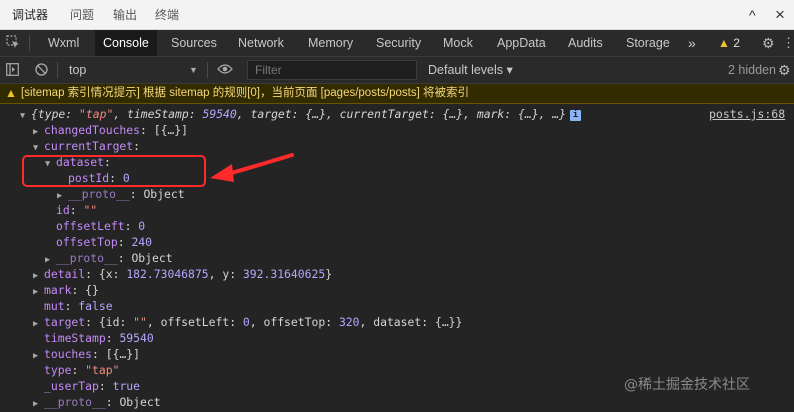 This screenshot has width=794, height=412. Describe the element at coordinates (397, 15) in the screenshot. I see `panel-tab-bar: 调试器 问题 输出 终端 ^ ×` at that location.